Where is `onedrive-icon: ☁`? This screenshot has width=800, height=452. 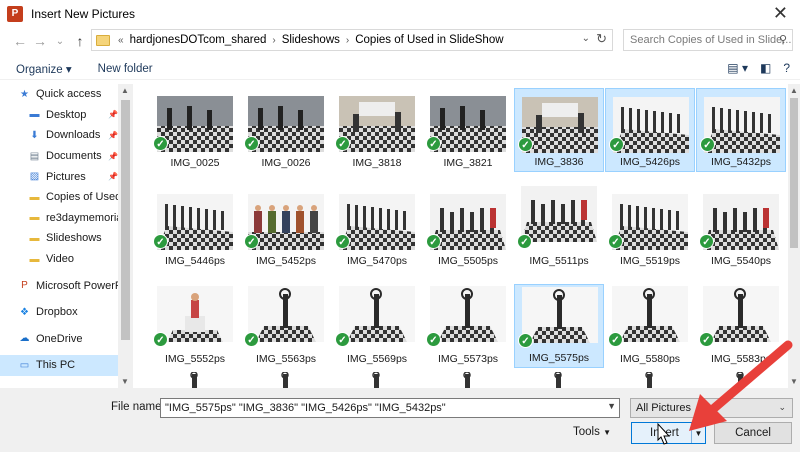 onedrive-icon: ☁ is located at coordinates (24, 339).